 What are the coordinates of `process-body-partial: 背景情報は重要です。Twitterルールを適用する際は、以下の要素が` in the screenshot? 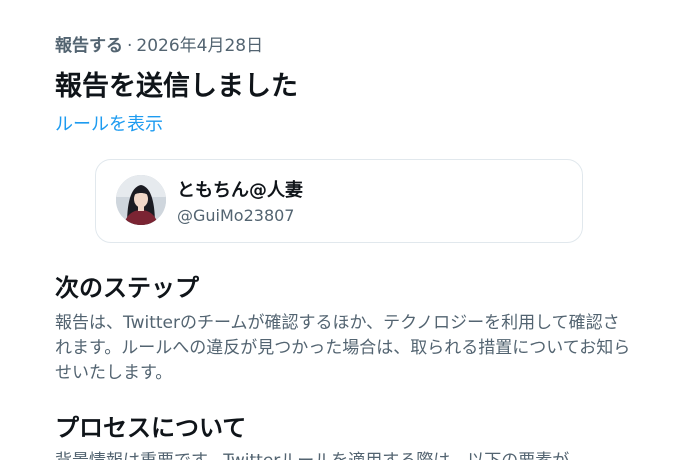 It's located at (355, 454).